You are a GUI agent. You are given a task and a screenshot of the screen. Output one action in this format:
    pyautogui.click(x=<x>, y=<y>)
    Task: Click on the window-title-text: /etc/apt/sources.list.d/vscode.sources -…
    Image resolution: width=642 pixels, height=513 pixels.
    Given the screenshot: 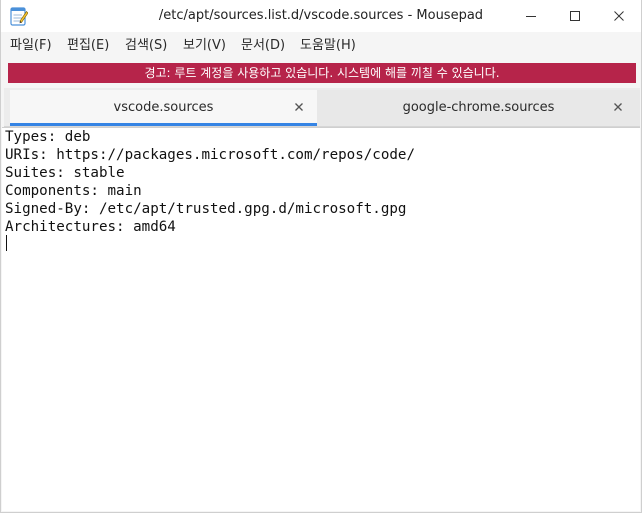 What is the action you would take?
    pyautogui.click(x=321, y=15)
    